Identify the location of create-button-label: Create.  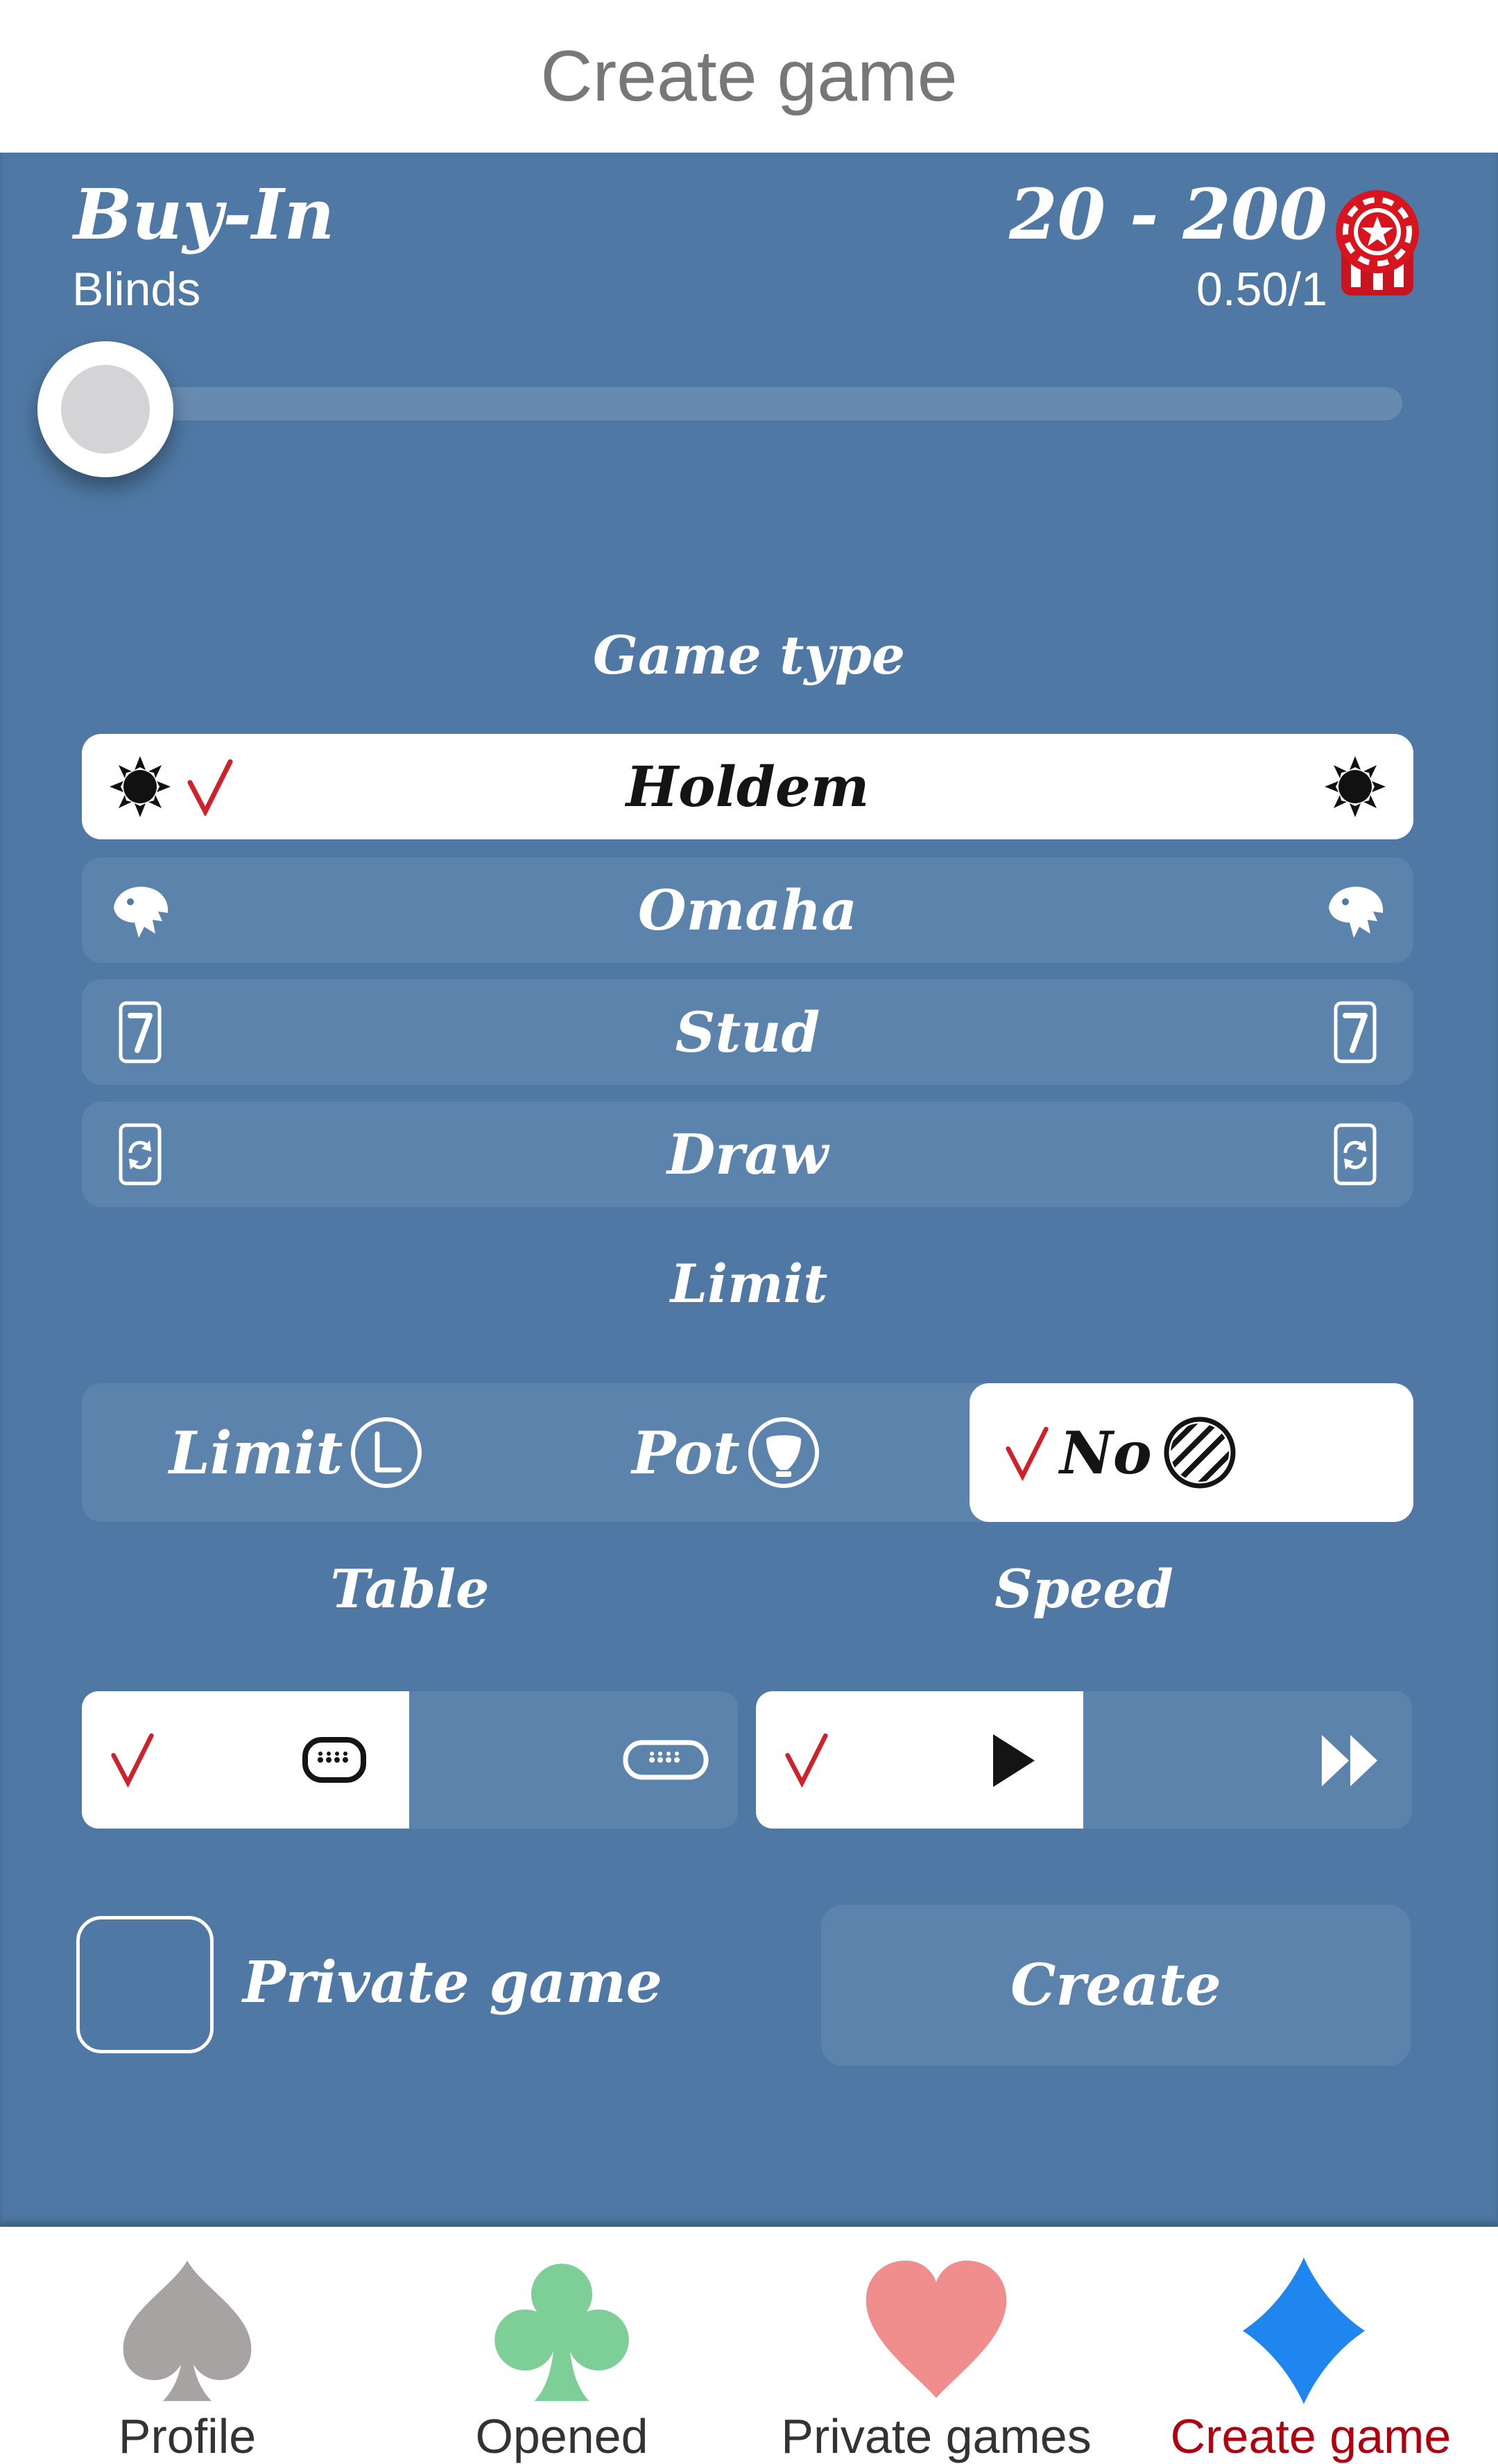
(1115, 1985).